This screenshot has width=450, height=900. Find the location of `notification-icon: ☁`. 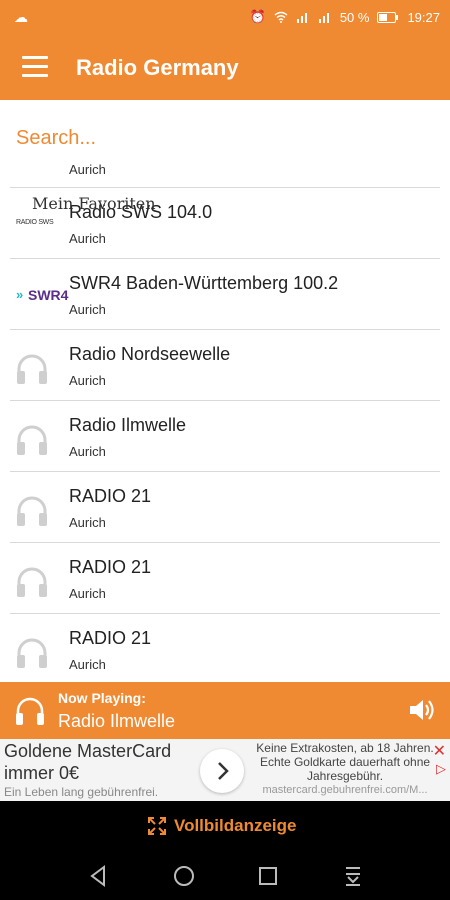

notification-icon: ☁ is located at coordinates (21, 17).